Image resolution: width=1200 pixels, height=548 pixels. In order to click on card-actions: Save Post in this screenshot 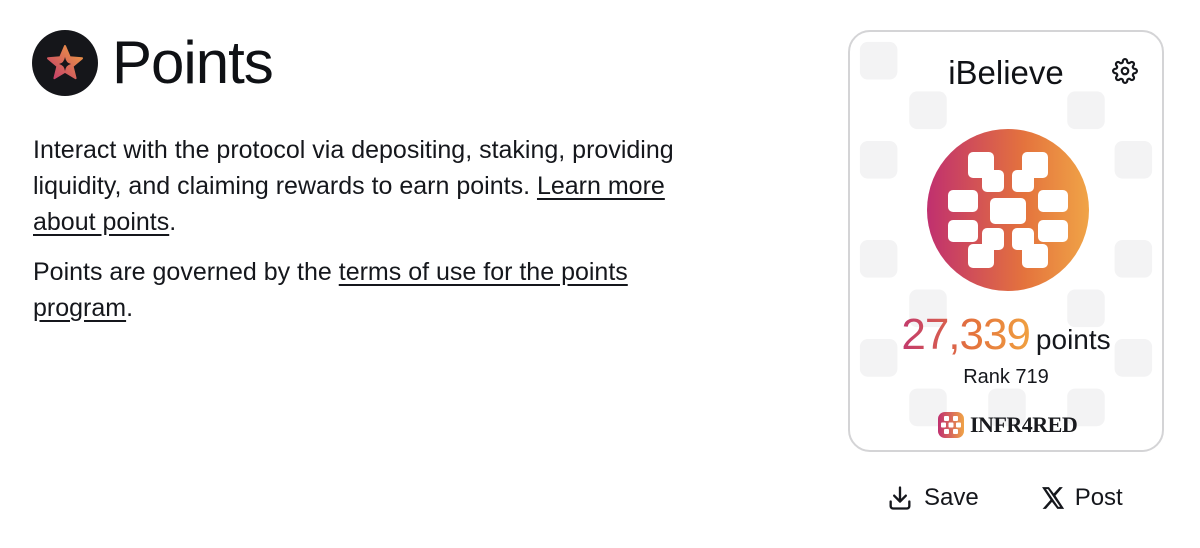, I will do `click(1004, 498)`.